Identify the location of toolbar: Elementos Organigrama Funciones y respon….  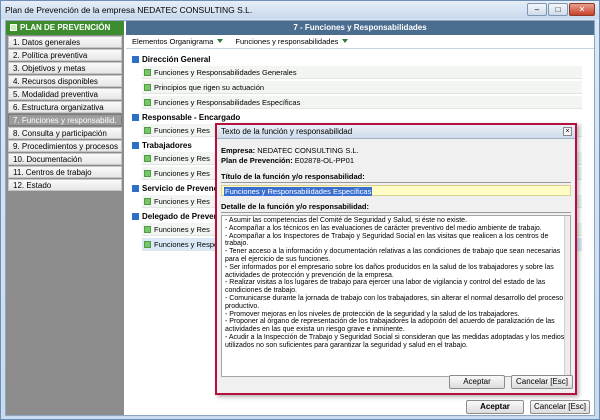
(360, 42).